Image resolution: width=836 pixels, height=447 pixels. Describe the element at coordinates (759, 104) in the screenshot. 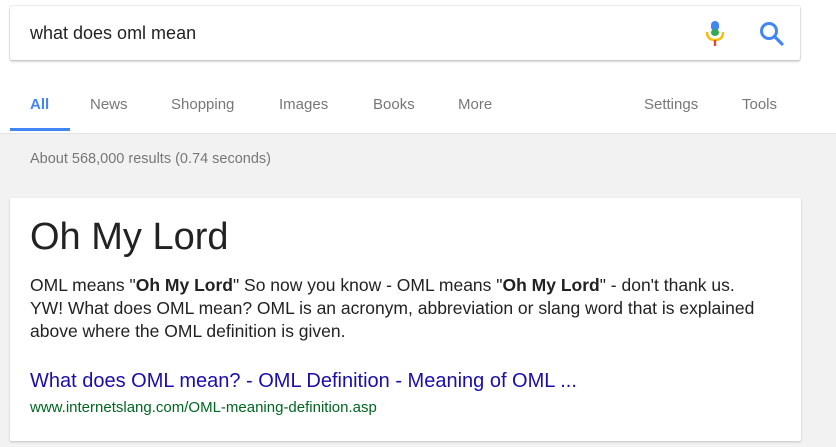

I see `tab-tools: Tools` at that location.